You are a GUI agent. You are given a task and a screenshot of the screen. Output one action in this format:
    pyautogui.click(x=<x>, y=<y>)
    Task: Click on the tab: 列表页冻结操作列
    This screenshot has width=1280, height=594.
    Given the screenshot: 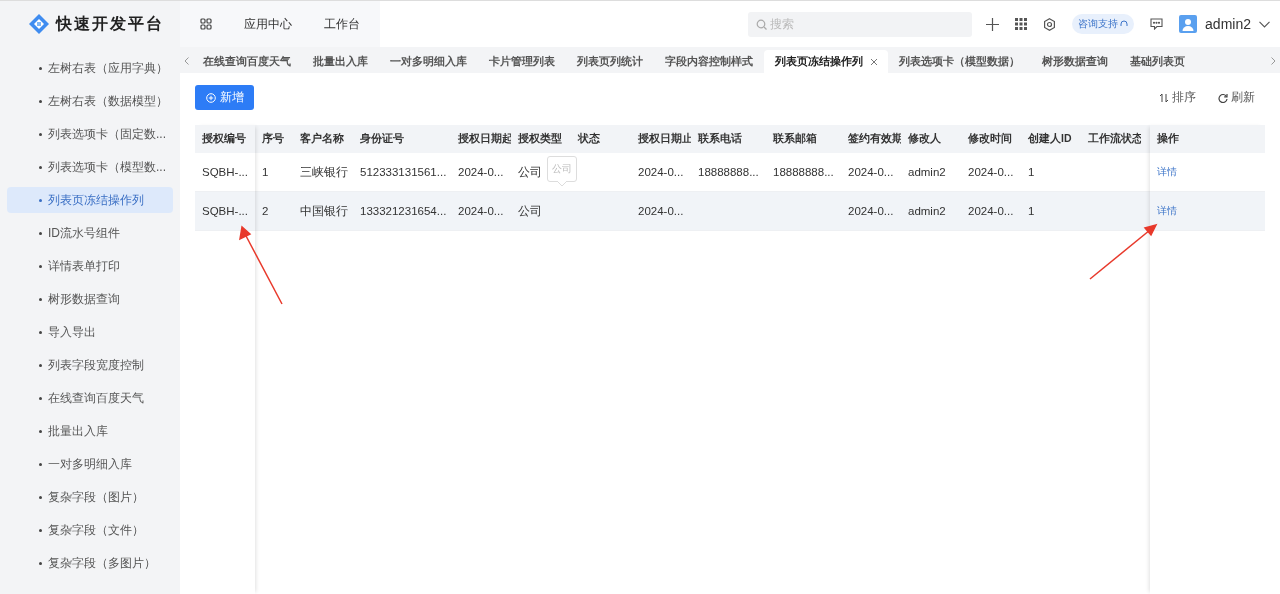 What is the action you would take?
    pyautogui.click(x=826, y=61)
    